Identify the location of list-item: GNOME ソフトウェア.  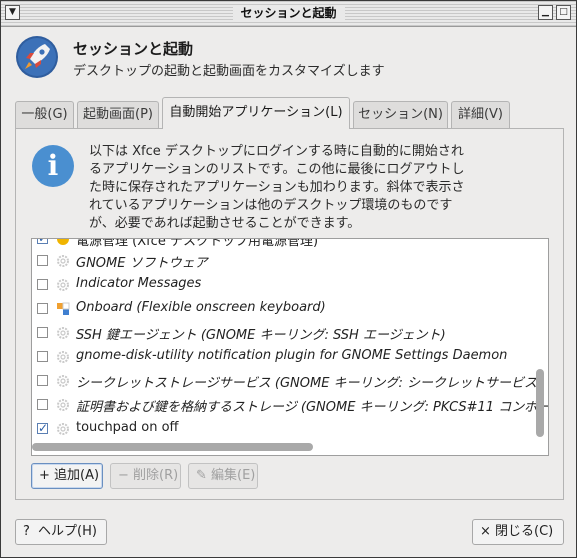
(284, 261).